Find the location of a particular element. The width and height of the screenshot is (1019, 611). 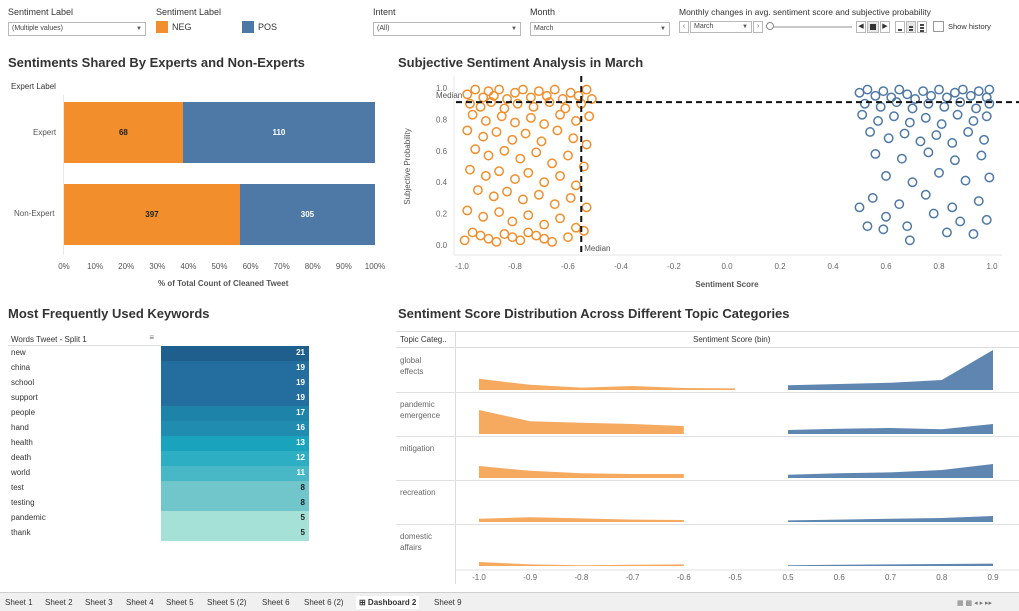

sheet-tab: Sheet 6 (2) is located at coordinates (324, 602).